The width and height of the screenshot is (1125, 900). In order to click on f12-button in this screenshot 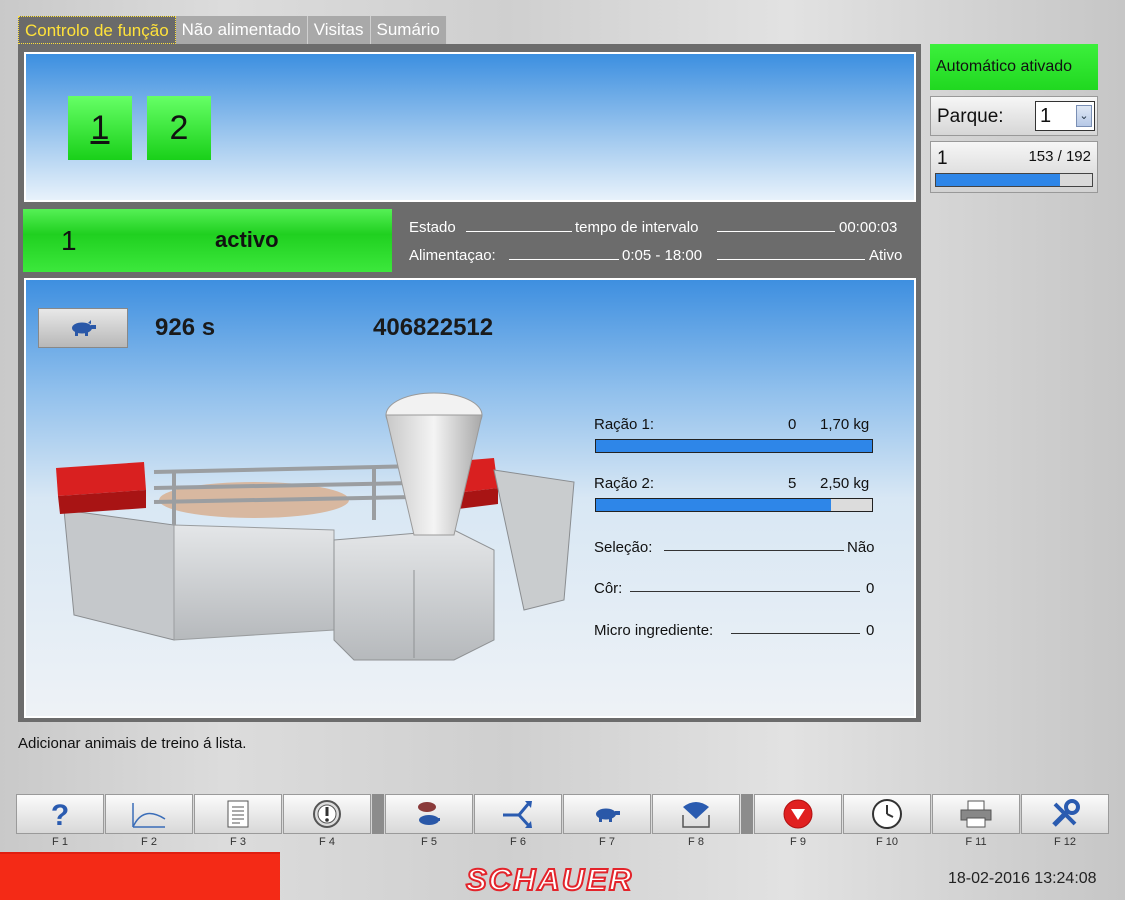, I will do `click(1065, 814)`.